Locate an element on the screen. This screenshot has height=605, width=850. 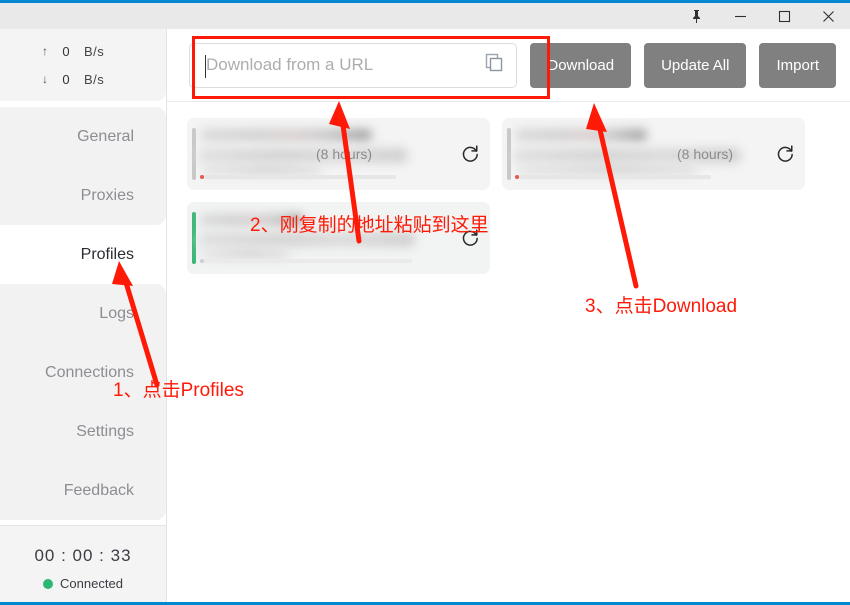
status-badge: Connected is located at coordinates (91, 583).